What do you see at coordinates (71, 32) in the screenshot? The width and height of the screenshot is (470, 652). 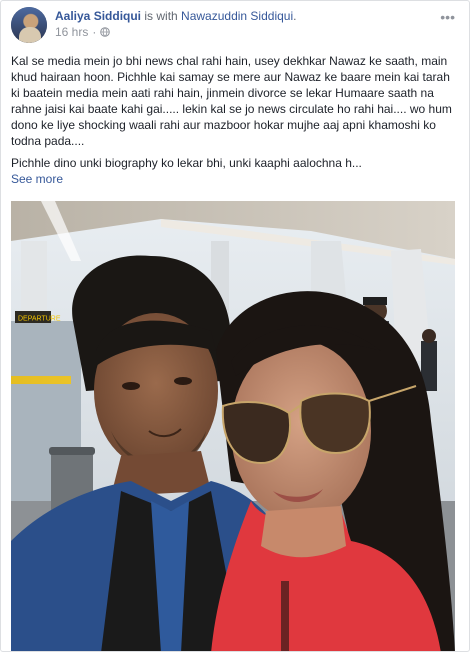 I see `post-timestamp: 16 hrs` at bounding box center [71, 32].